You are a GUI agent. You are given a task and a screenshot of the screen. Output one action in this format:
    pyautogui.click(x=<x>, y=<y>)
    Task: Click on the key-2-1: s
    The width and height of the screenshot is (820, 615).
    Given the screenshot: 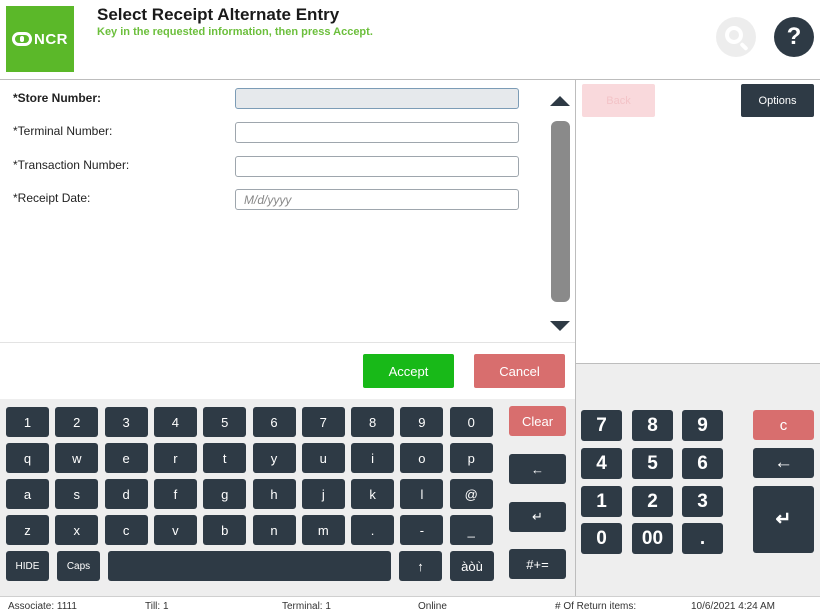 What is the action you would take?
    pyautogui.click(x=77, y=494)
    